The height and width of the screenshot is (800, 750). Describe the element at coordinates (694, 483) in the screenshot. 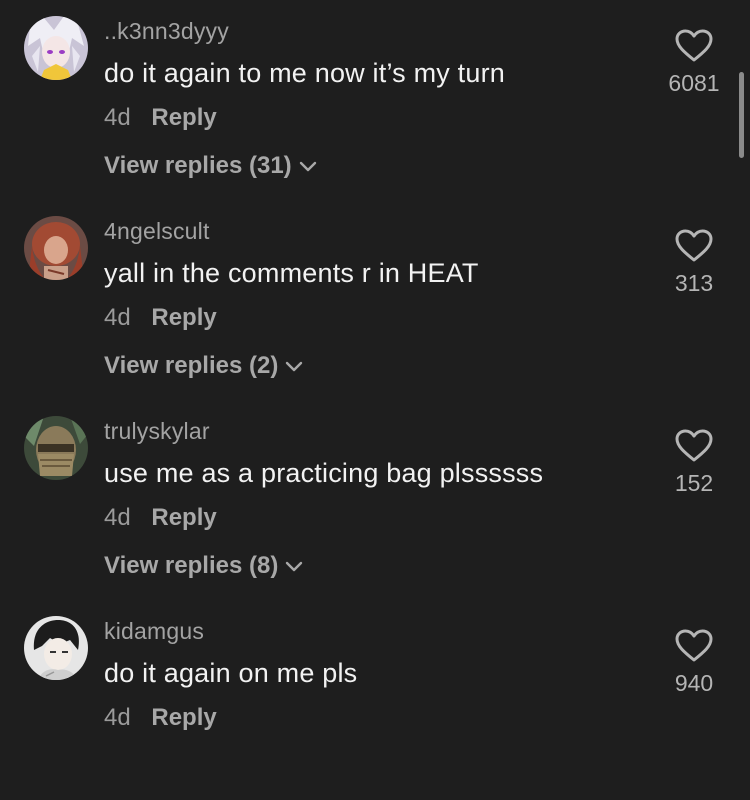

I see `like-count: 152` at that location.